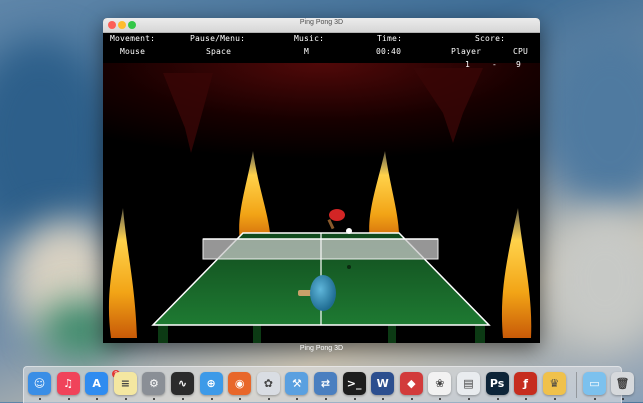  Describe the element at coordinates (182, 383) in the screenshot. I see `activity-monitor-icon: ∿` at that location.